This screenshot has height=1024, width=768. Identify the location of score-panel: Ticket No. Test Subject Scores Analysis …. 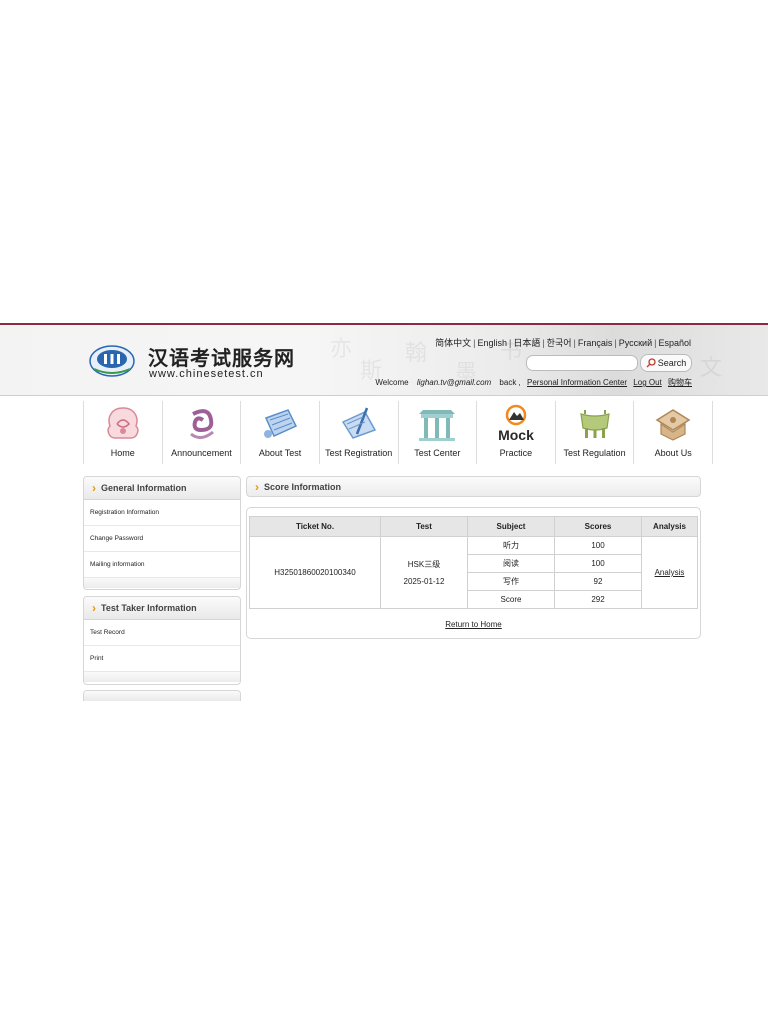
(473, 573).